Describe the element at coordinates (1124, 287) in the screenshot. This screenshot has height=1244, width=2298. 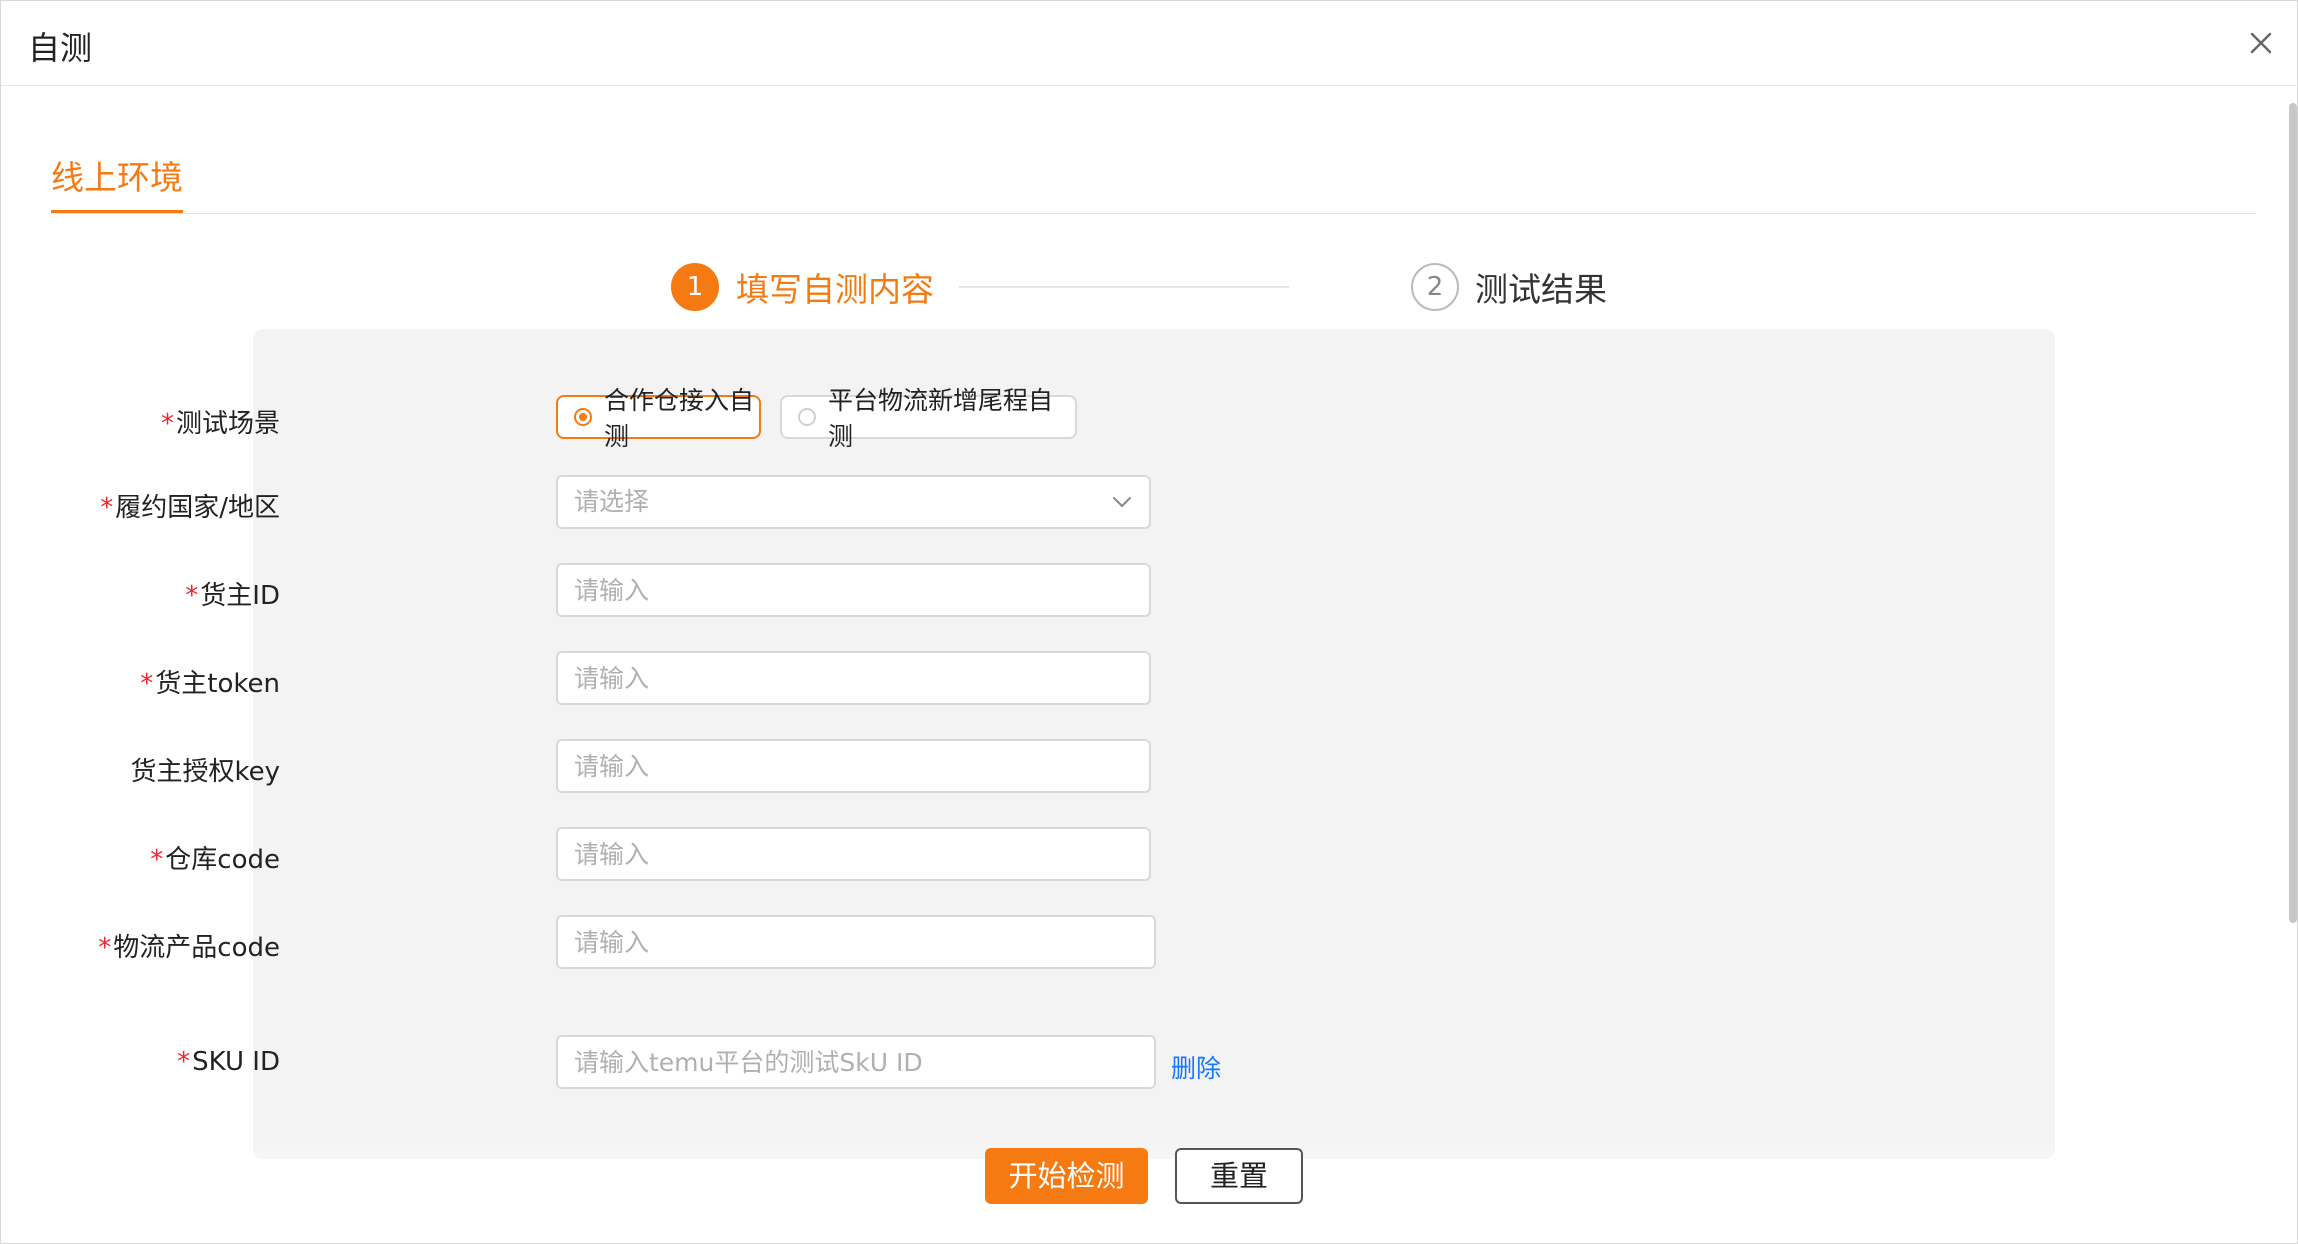
I see `step-connector` at that location.